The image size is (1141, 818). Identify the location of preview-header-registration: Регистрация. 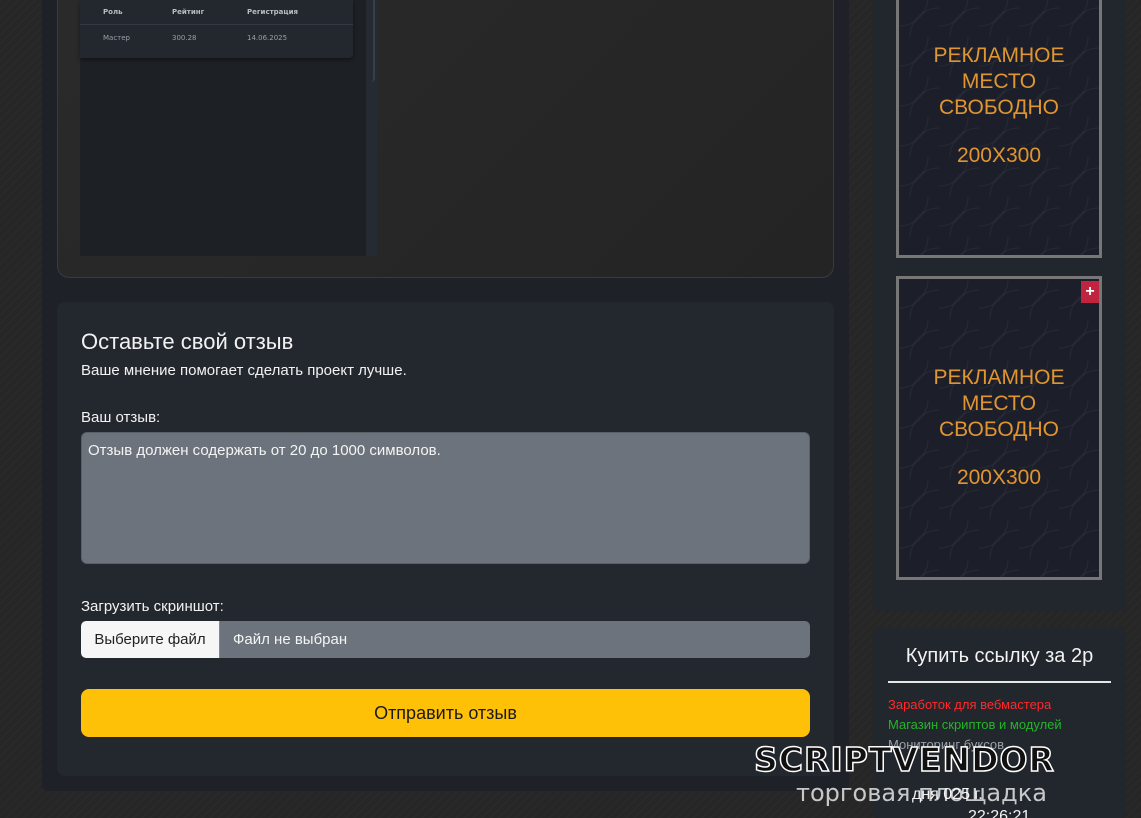
(272, 12).